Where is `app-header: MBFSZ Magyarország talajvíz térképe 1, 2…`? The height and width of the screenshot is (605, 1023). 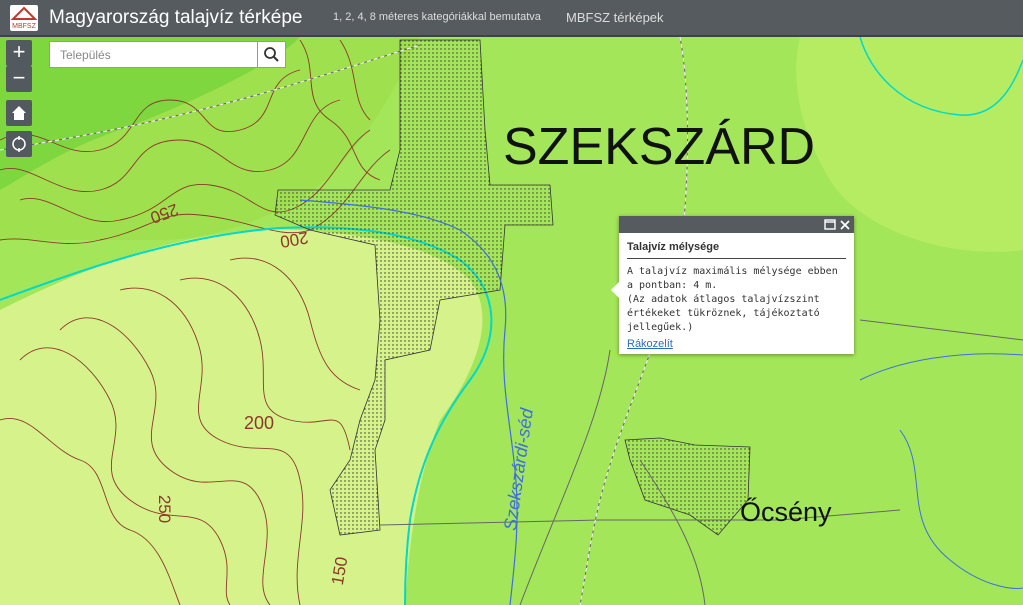 app-header: MBFSZ Magyarország talajvíz térképe 1, 2… is located at coordinates (511, 18).